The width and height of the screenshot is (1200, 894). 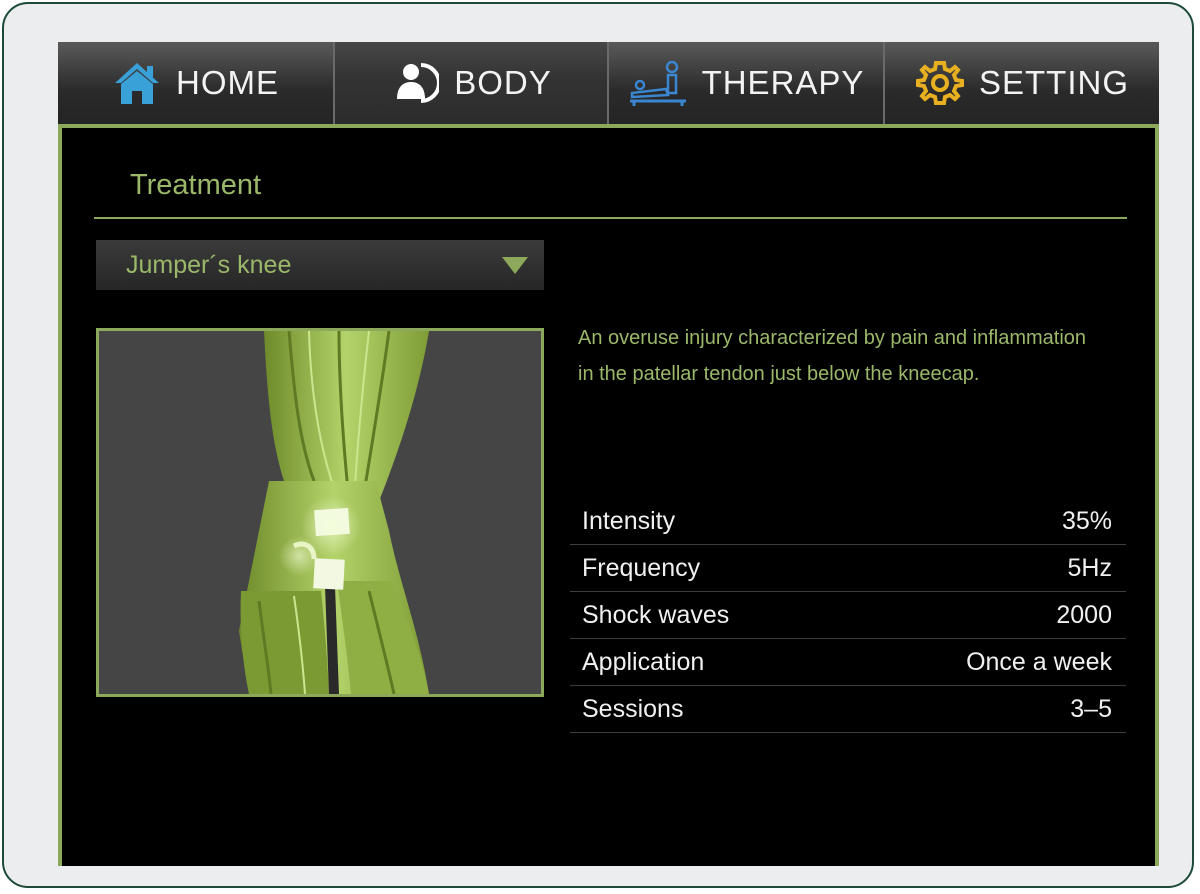 I want to click on tab-label: BODY, so click(x=503, y=82).